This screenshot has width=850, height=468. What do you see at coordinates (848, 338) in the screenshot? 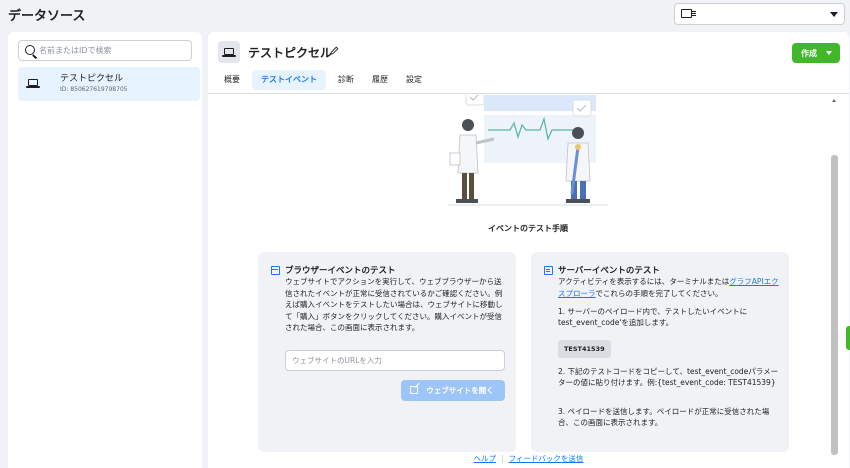
I see `side-feedback-tab` at bounding box center [848, 338].